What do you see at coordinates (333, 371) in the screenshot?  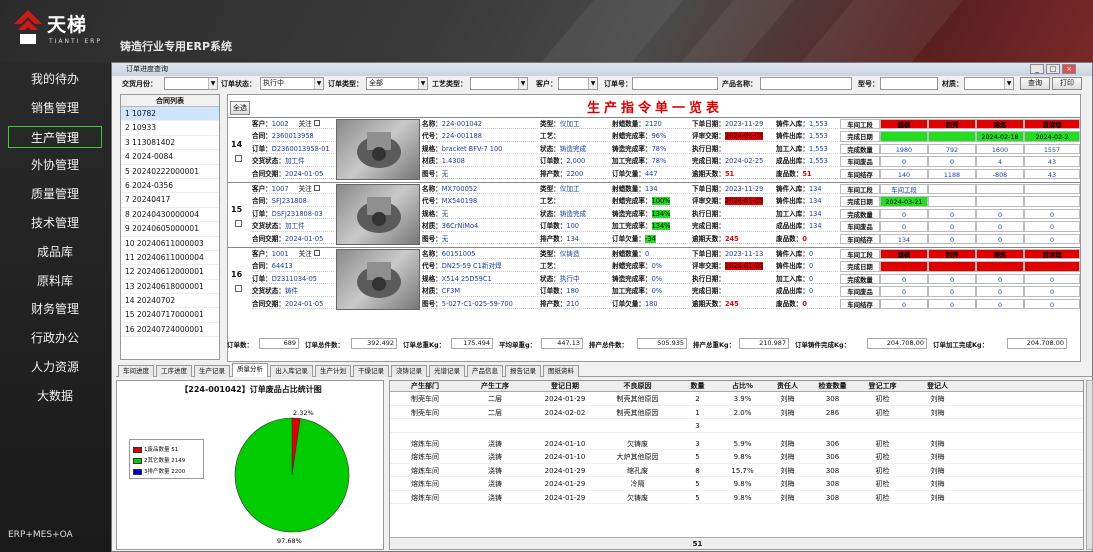 I see `tab-5: 生产计划` at bounding box center [333, 371].